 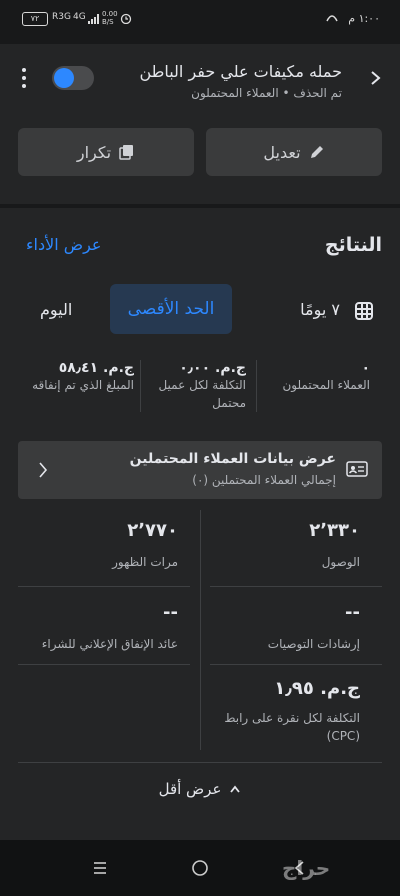 What do you see at coordinates (96, 368) in the screenshot?
I see `summary-spent-value: ج.م. ٥٨٫٤١` at bounding box center [96, 368].